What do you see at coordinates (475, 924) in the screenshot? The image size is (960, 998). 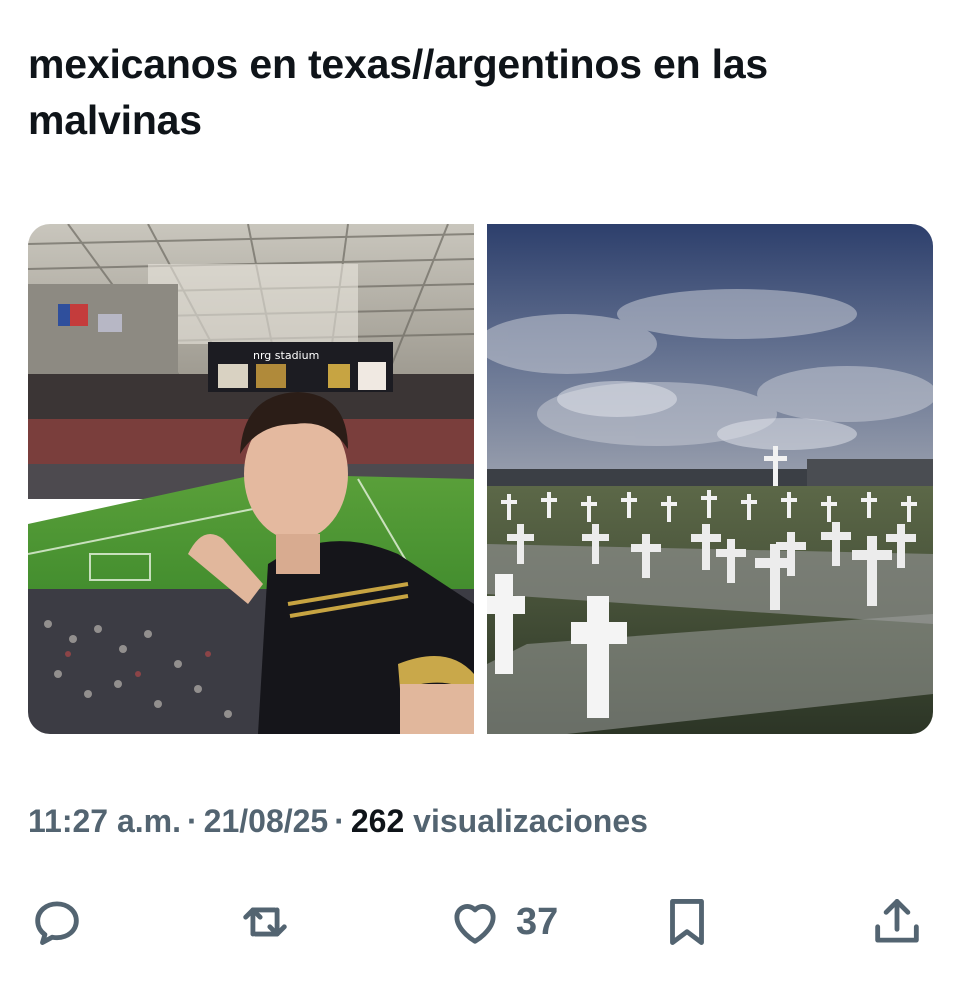 I see `heart-icon` at bounding box center [475, 924].